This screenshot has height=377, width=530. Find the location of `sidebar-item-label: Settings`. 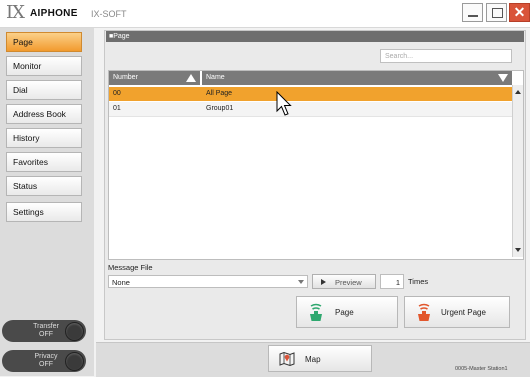

sidebar-item-label: Settings is located at coordinates (28, 212).